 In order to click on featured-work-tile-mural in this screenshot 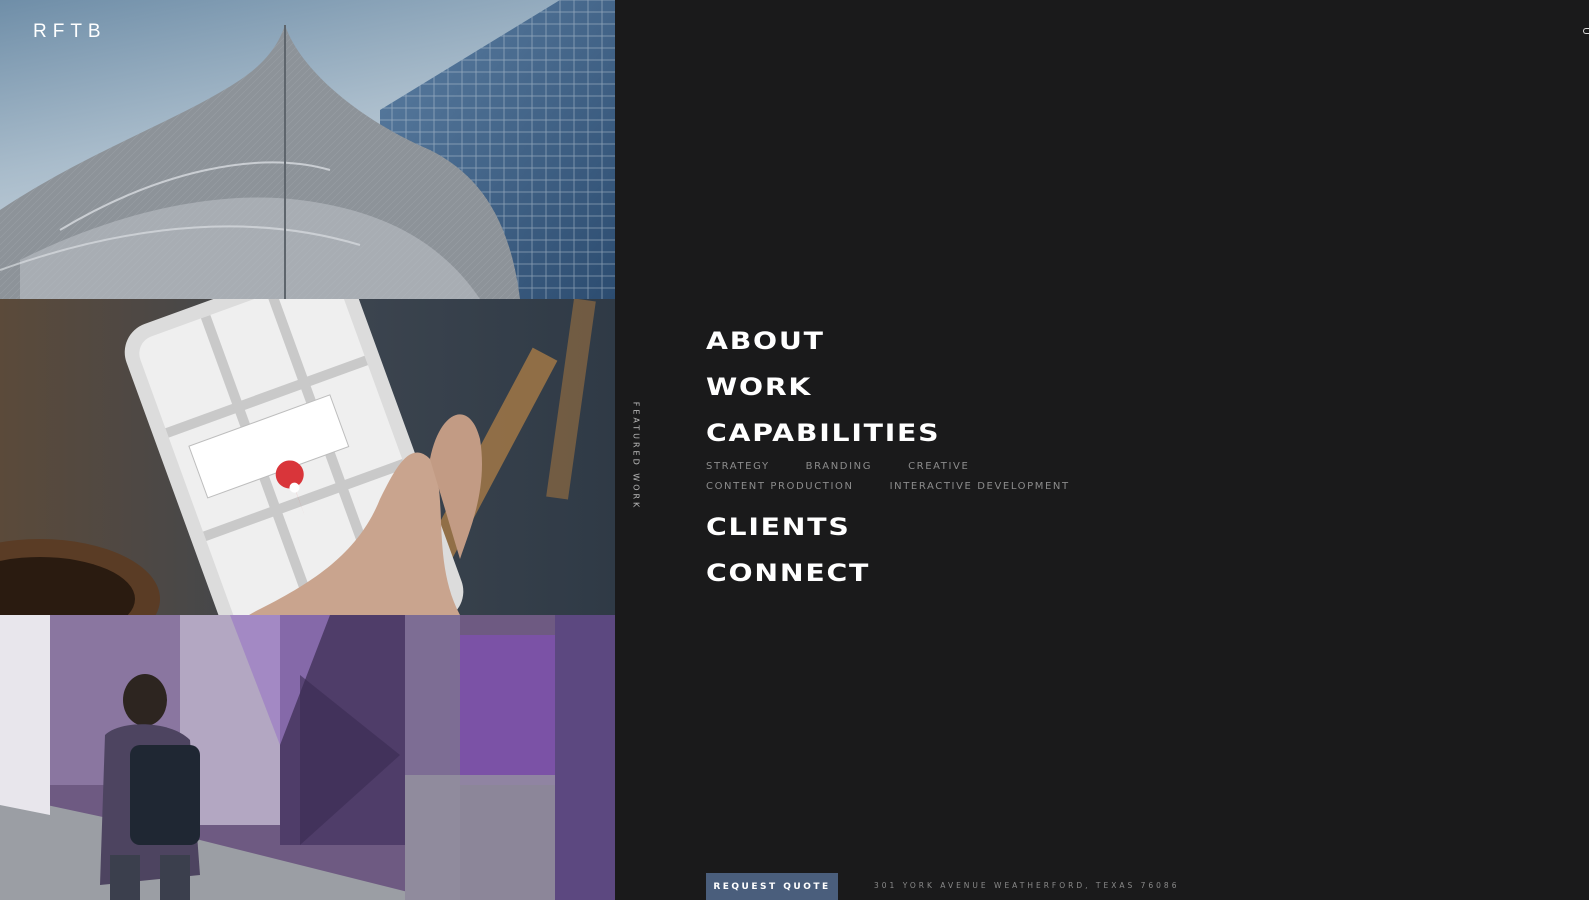, I will do `click(307, 757)`.